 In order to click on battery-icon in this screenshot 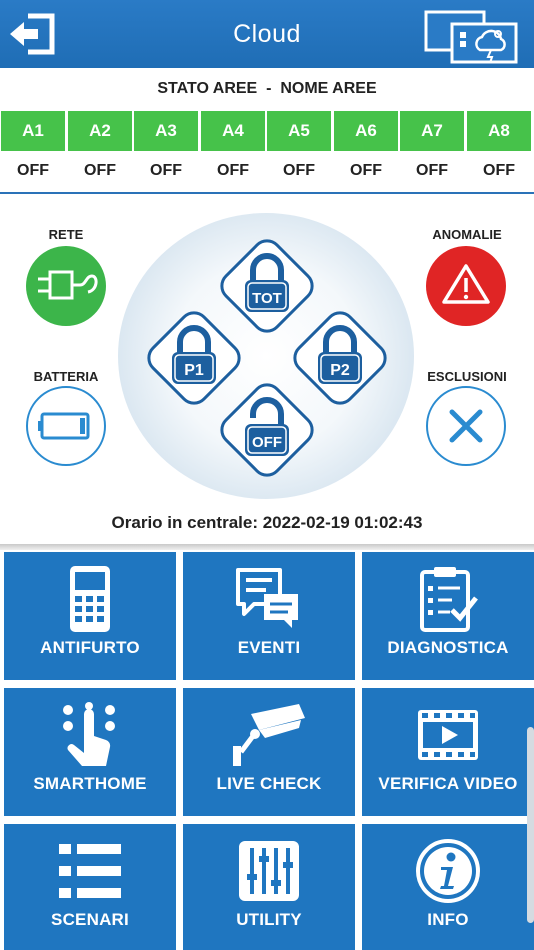, I will do `click(64, 426)`.